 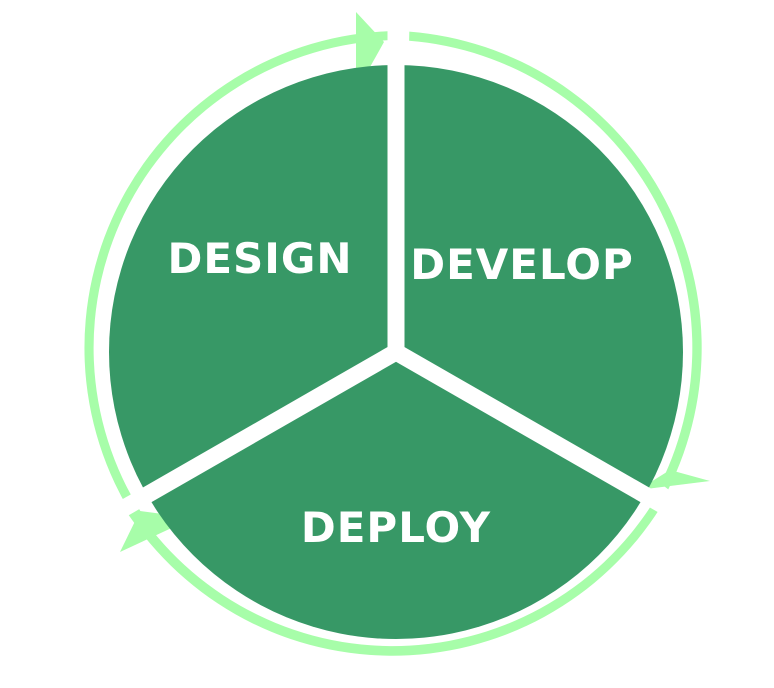 I want to click on stage-label-develop: DEVELOP, so click(x=522, y=264).